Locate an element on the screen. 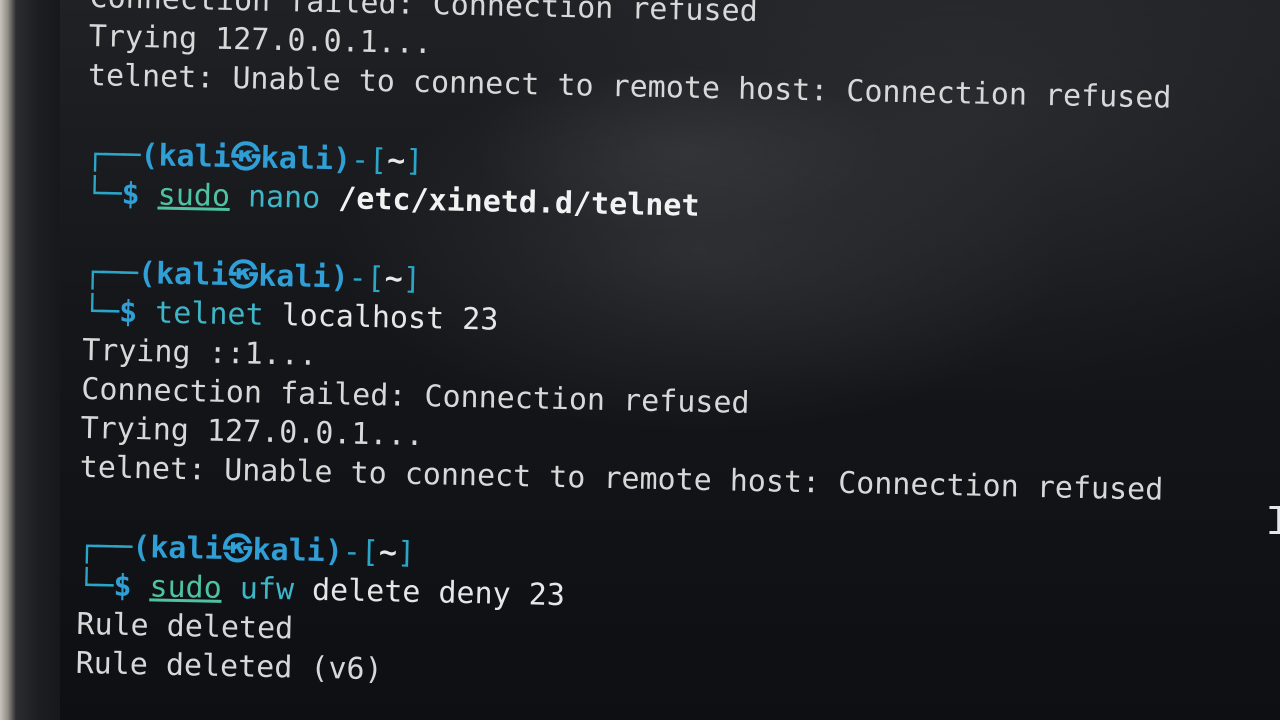  command-program: nano is located at coordinates (284, 197).